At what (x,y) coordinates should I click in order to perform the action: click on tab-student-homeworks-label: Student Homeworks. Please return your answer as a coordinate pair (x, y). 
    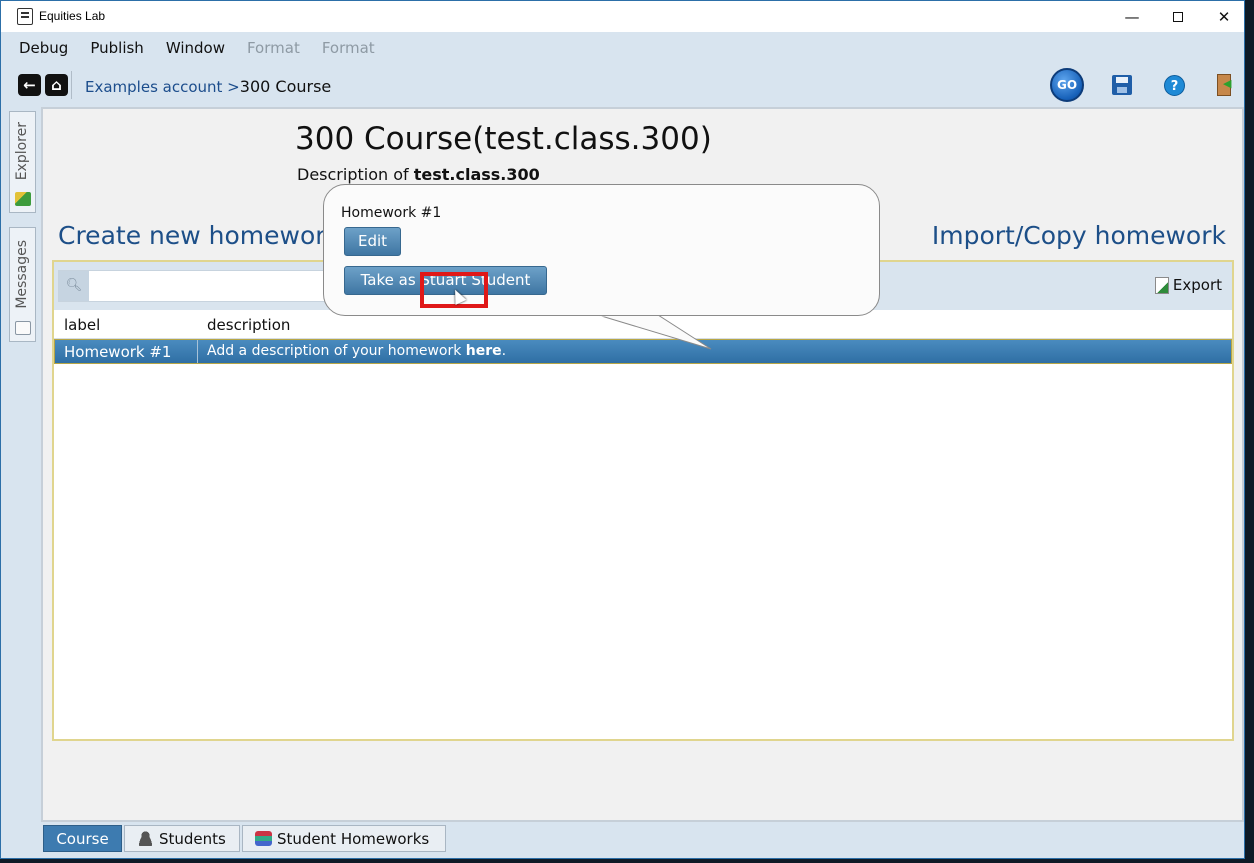
    Looking at the image, I should click on (353, 838).